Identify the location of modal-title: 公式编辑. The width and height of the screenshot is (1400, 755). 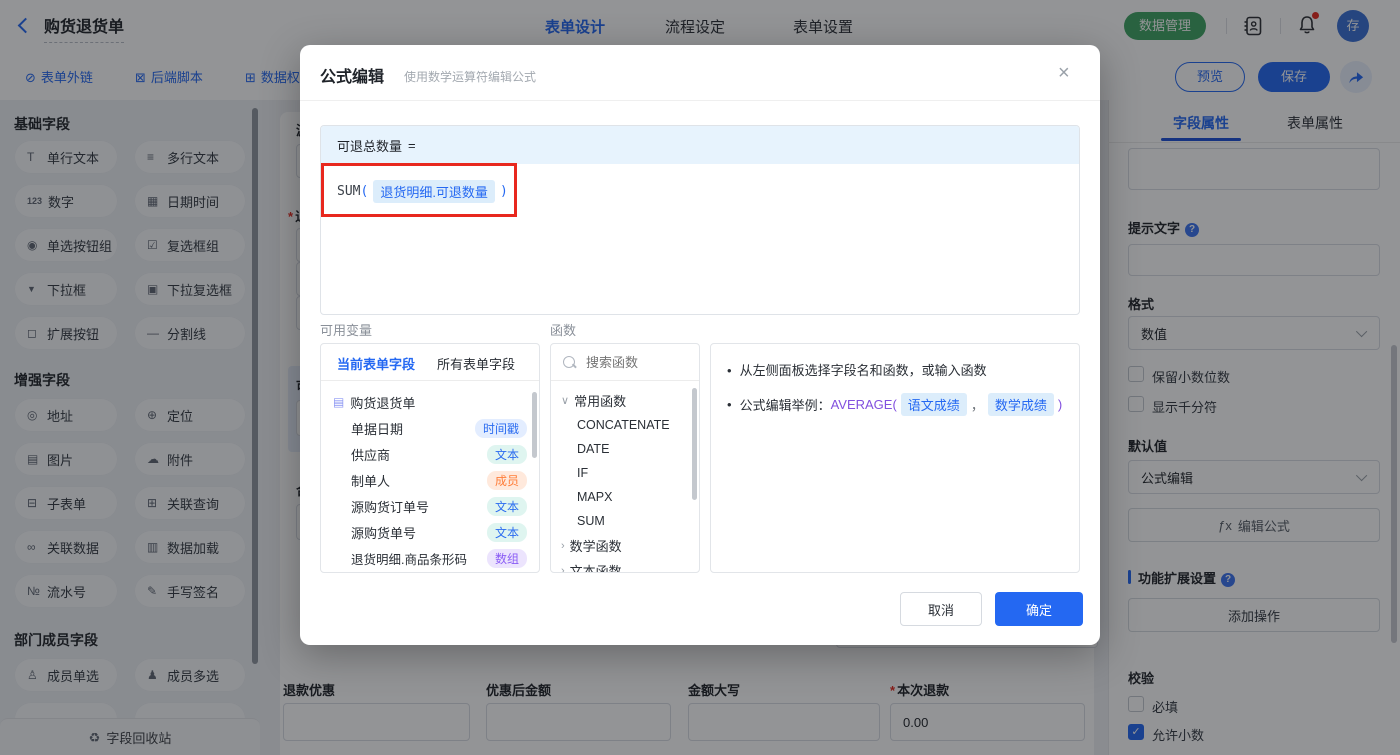
(352, 77).